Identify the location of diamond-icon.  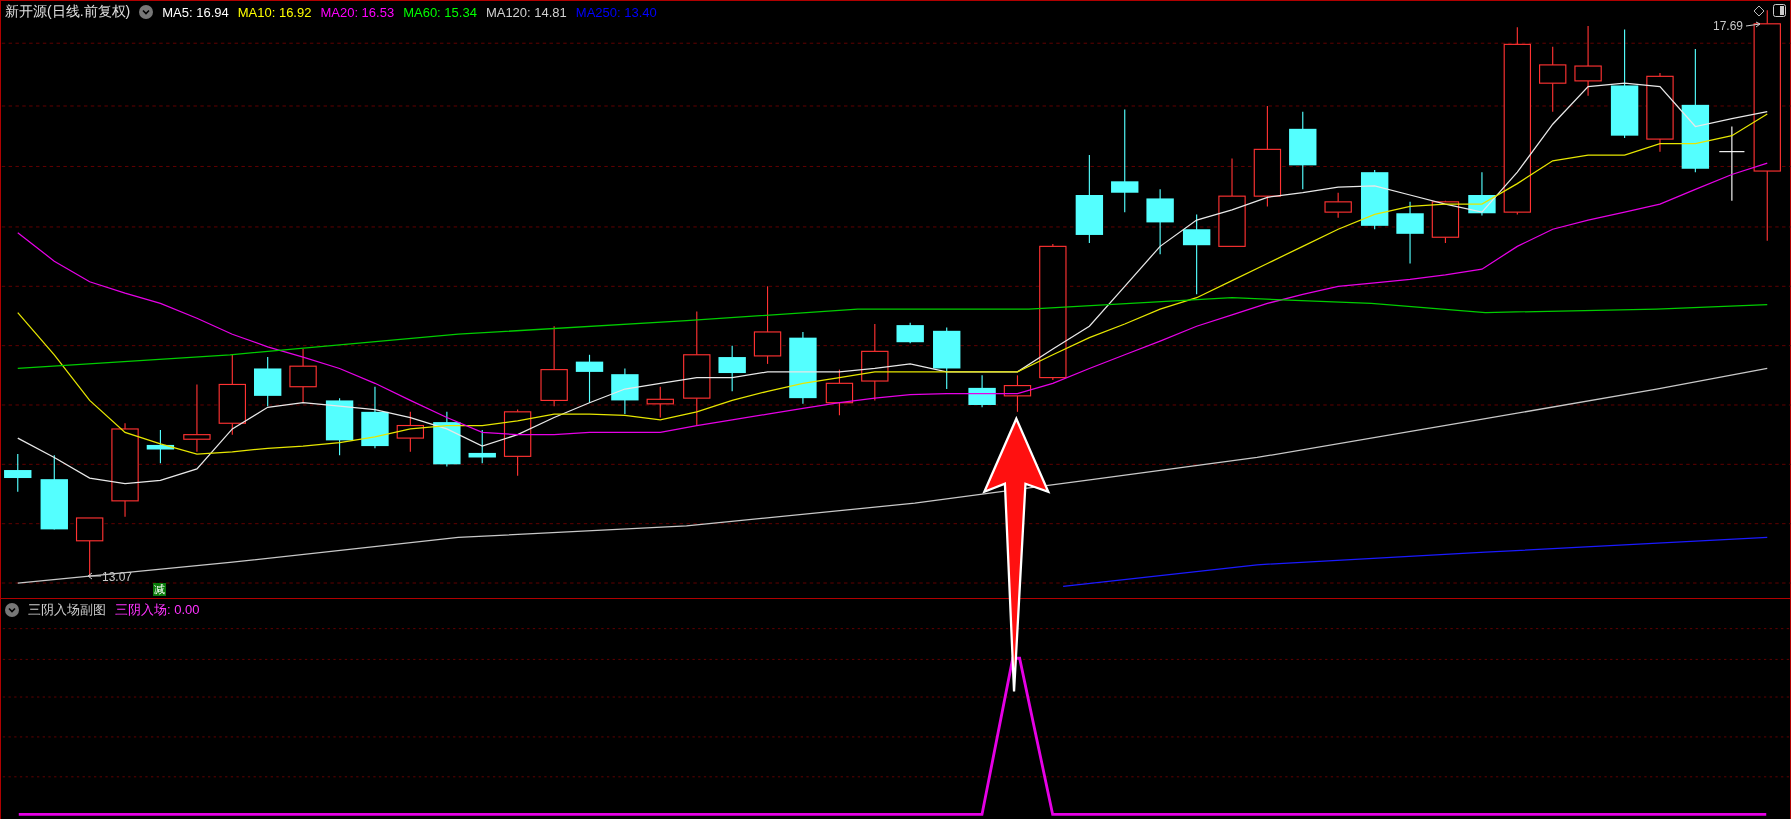
(1759, 10).